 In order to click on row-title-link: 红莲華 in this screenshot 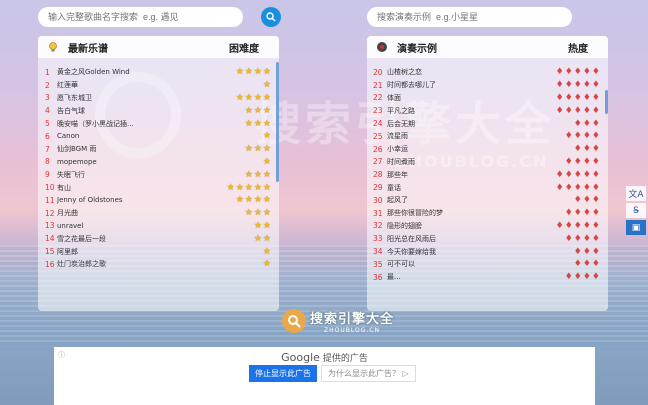, I will do `click(160, 85)`.